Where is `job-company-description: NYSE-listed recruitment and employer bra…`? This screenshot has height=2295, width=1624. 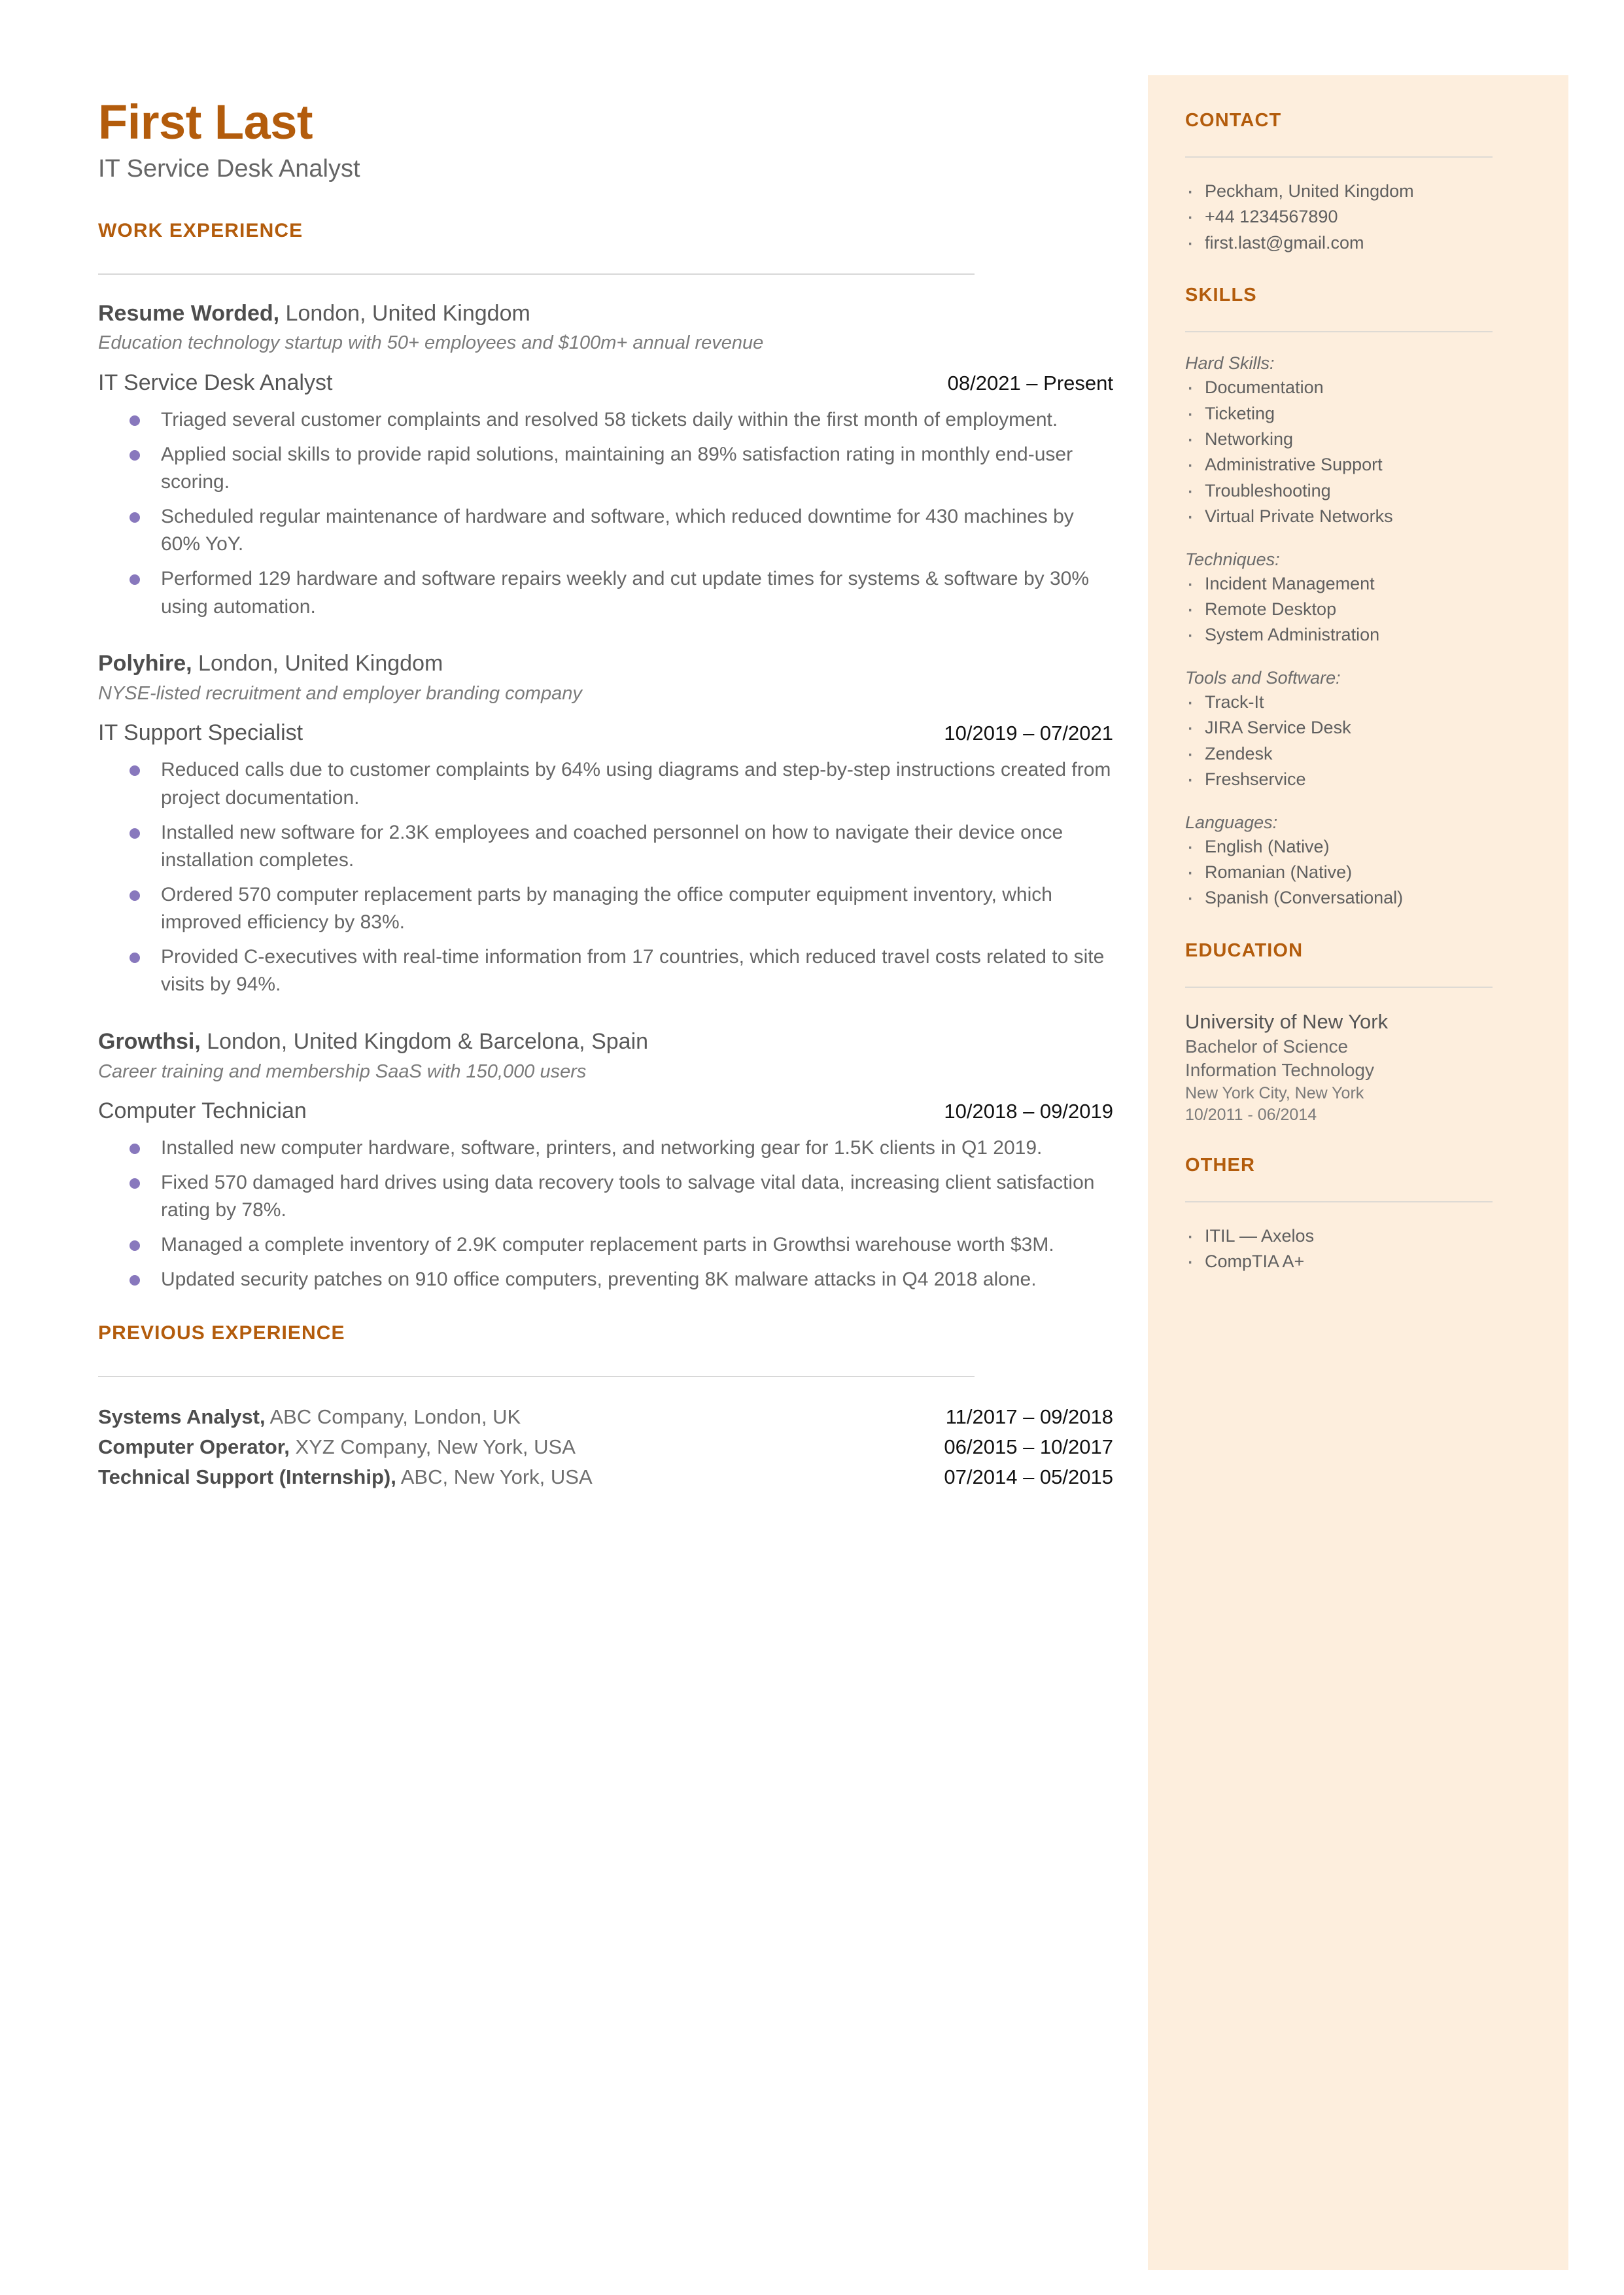 job-company-description: NYSE-listed recruitment and employer bra… is located at coordinates (340, 693).